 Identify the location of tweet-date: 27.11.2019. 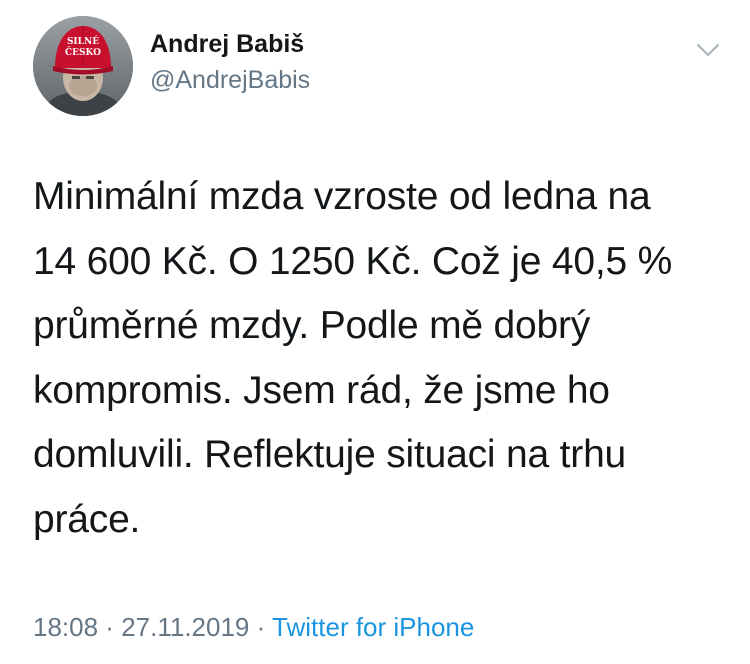
(185, 627).